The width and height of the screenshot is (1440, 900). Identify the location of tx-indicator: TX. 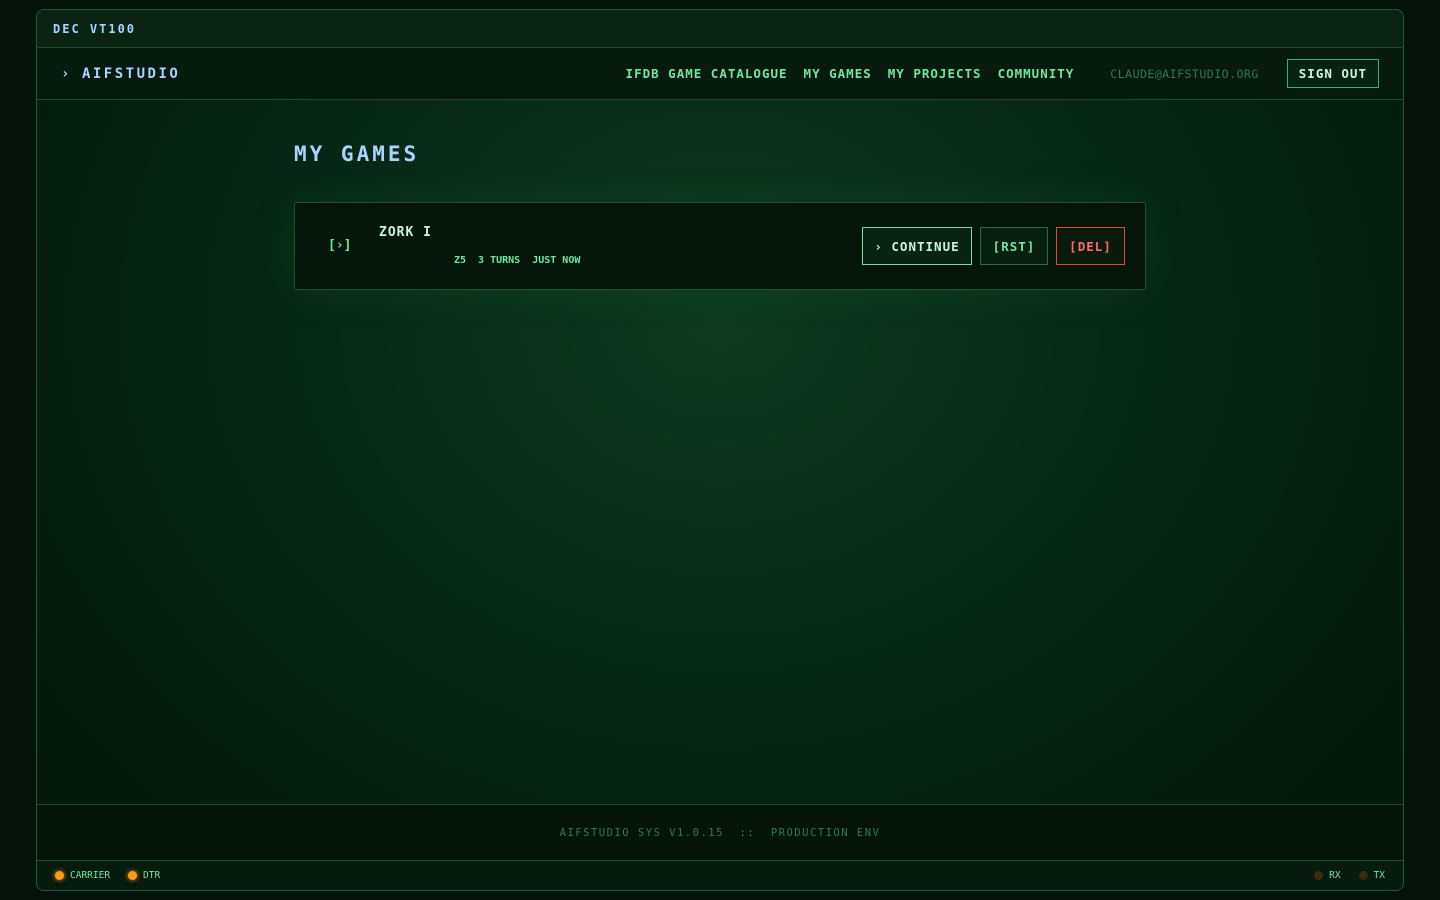
(1371, 875).